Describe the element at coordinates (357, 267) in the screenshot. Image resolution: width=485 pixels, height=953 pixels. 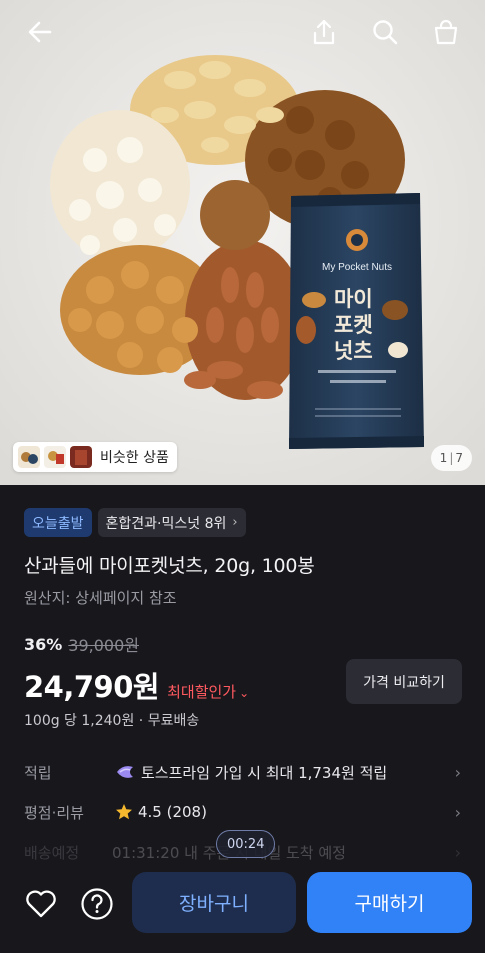
I see `svg-text: My Pocket Nuts` at that location.